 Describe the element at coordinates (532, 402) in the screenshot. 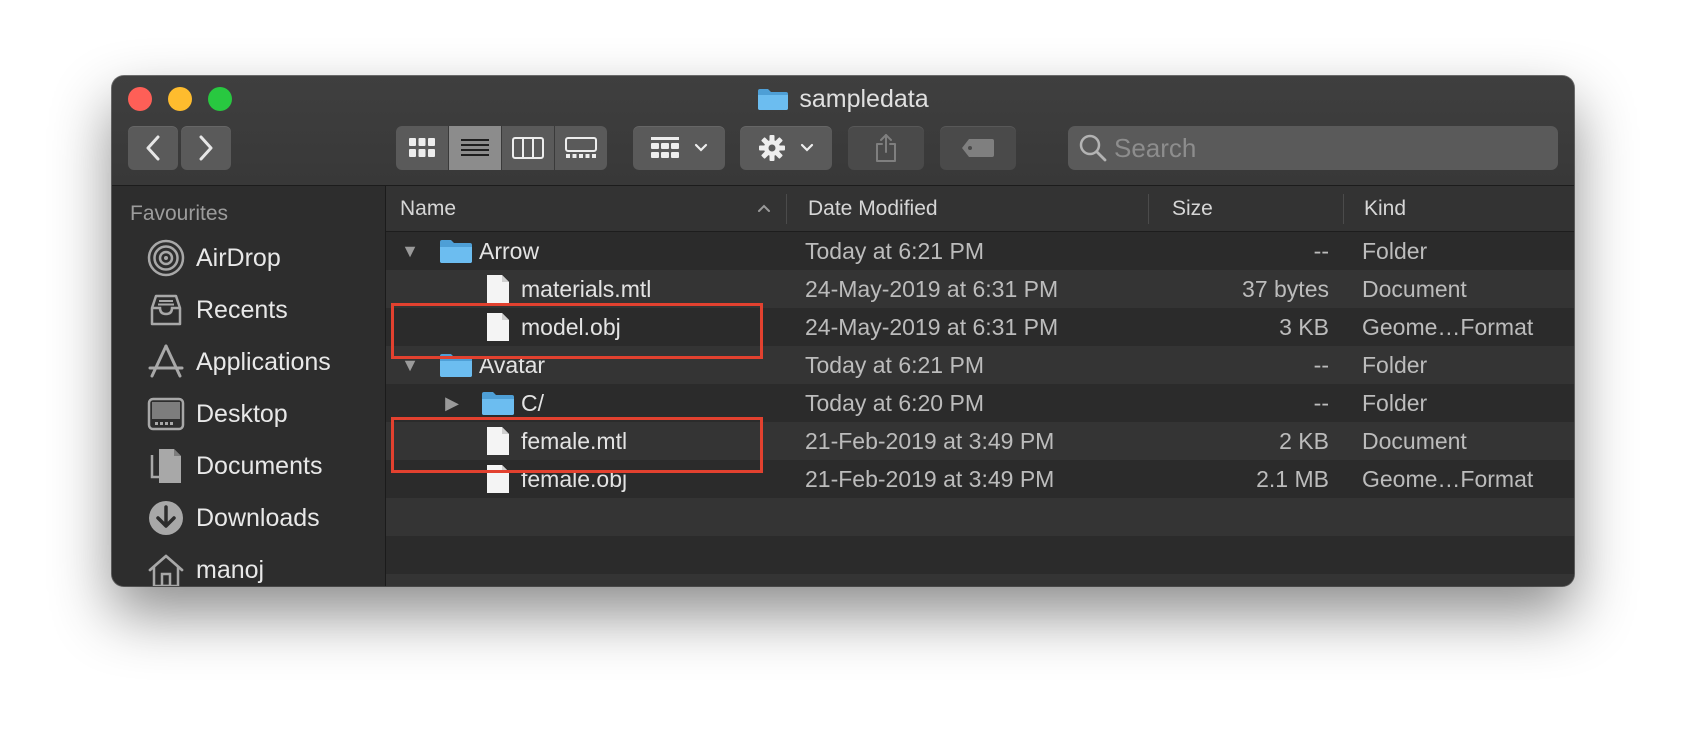

I see `file-name: C/` at that location.